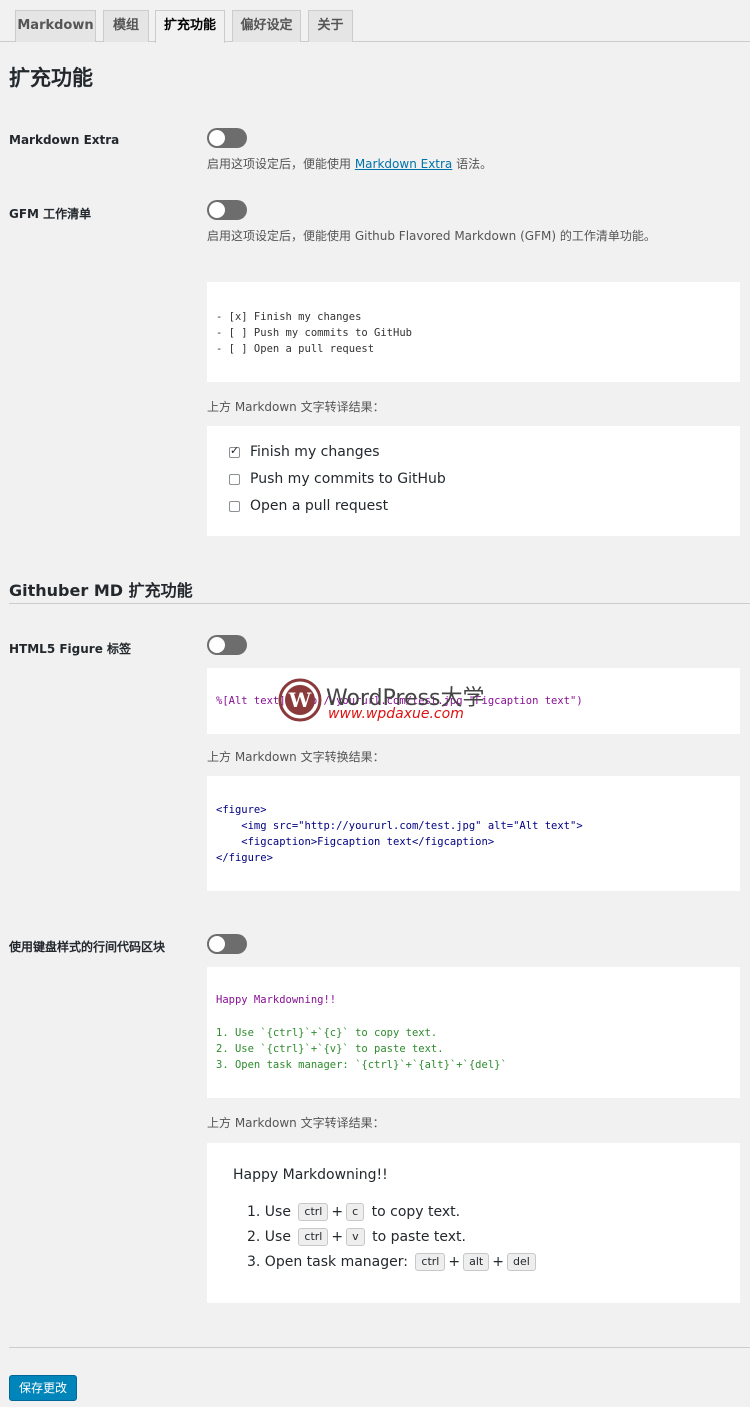 This screenshot has width=750, height=1407. Describe the element at coordinates (234, 451) in the screenshot. I see `checkbox-checked` at that location.